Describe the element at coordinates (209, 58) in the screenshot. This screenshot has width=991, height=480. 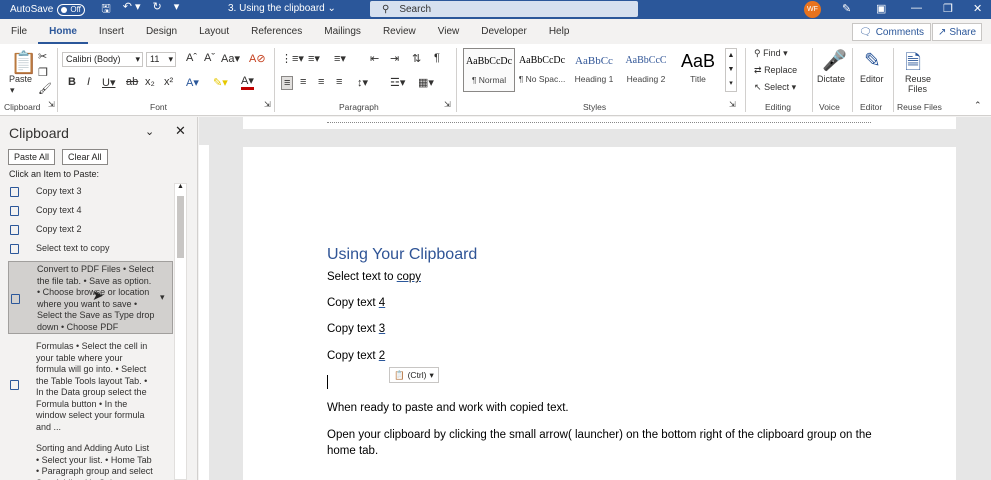
I see `shrink-font-icon: Aˇ` at that location.